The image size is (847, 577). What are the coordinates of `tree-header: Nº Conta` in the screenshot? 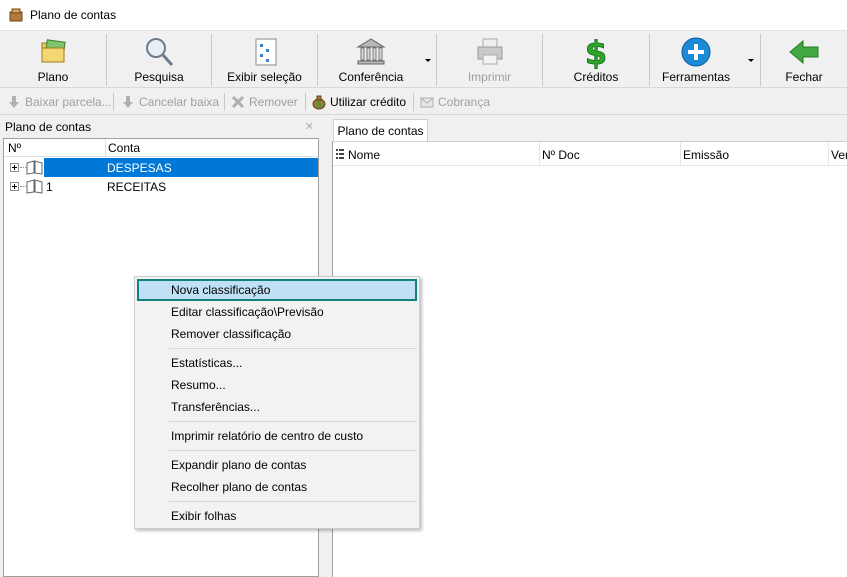 It's located at (161, 148).